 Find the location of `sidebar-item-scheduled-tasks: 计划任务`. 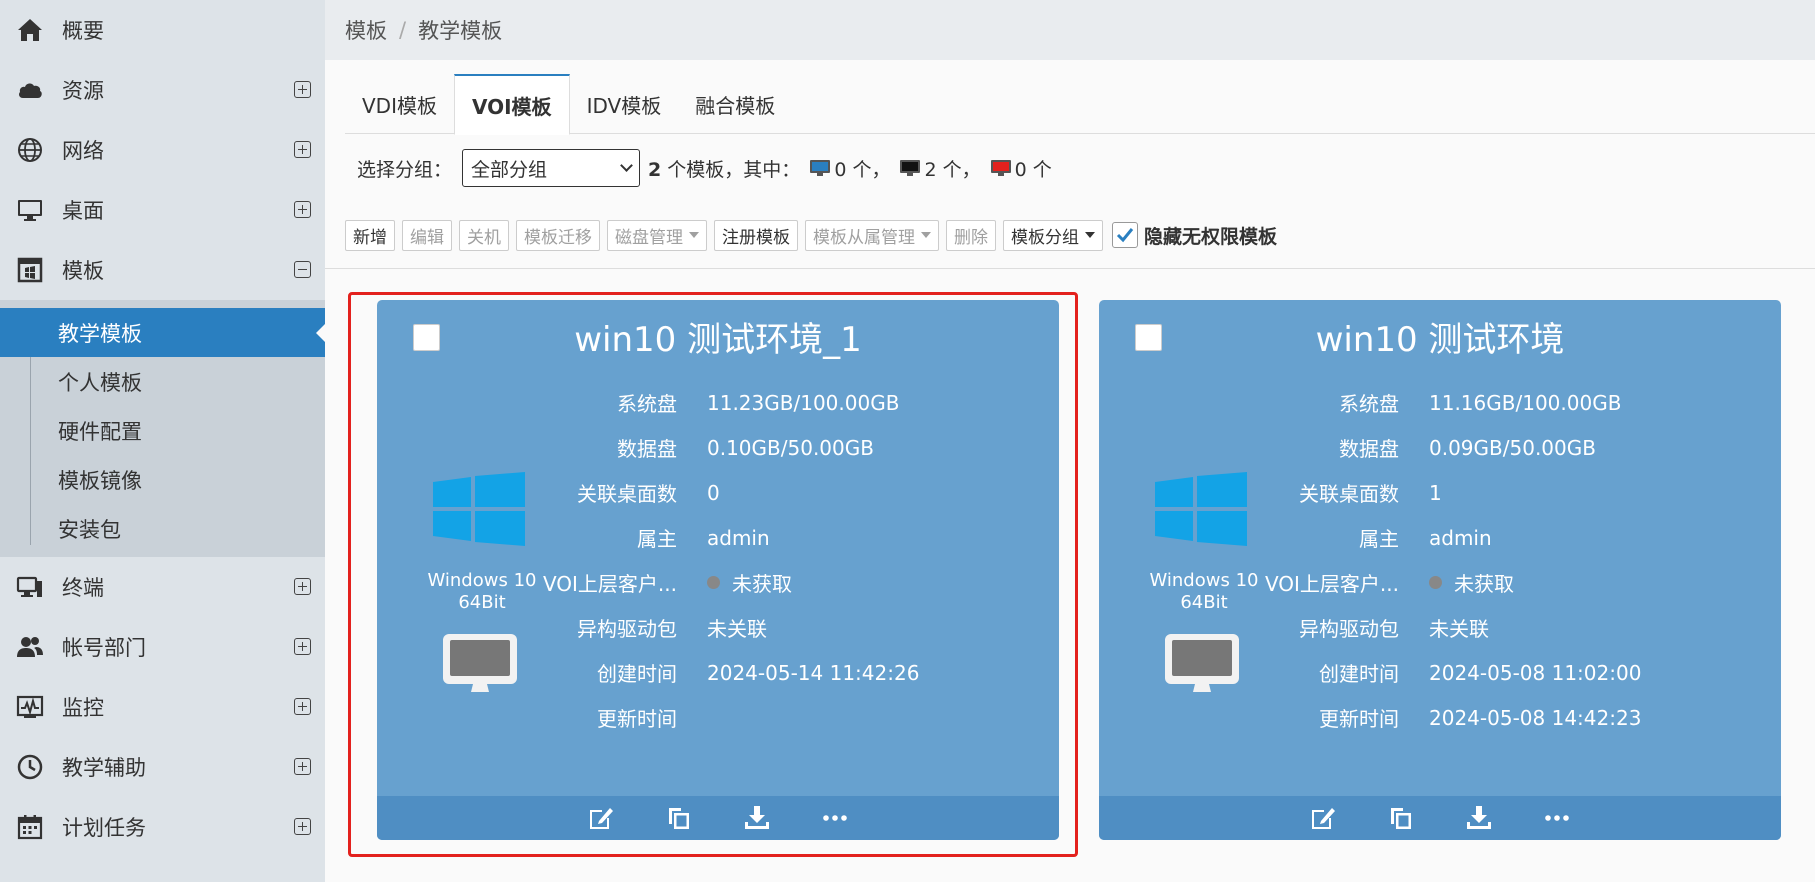

sidebar-item-scheduled-tasks: 计划任务 is located at coordinates (162, 827).